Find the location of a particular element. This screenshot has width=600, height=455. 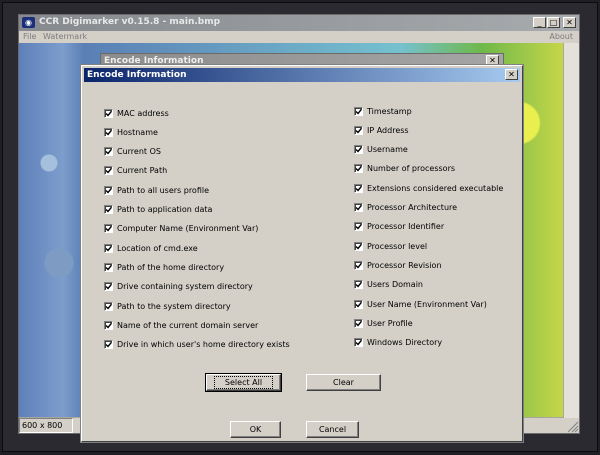

checkbox-label: Extensions considered executable is located at coordinates (435, 188).